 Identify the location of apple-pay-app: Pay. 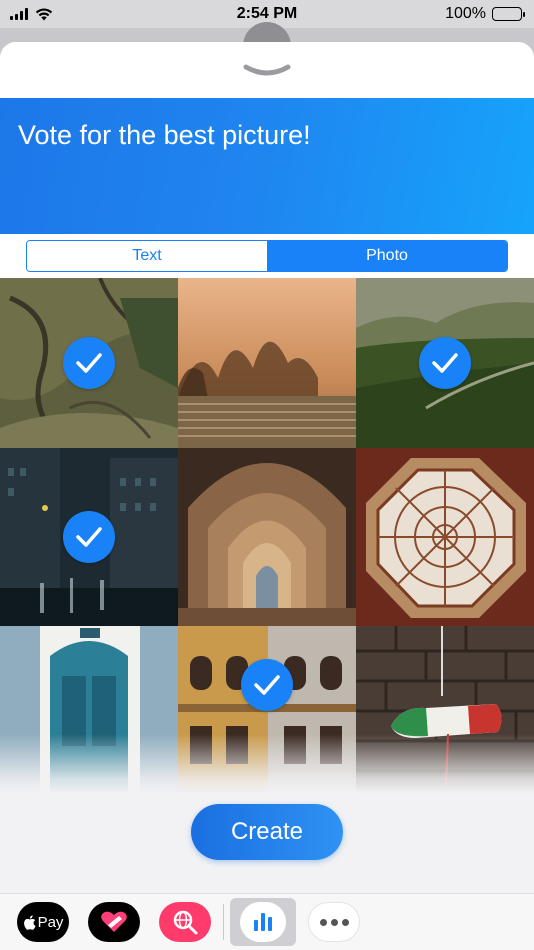
(43, 922).